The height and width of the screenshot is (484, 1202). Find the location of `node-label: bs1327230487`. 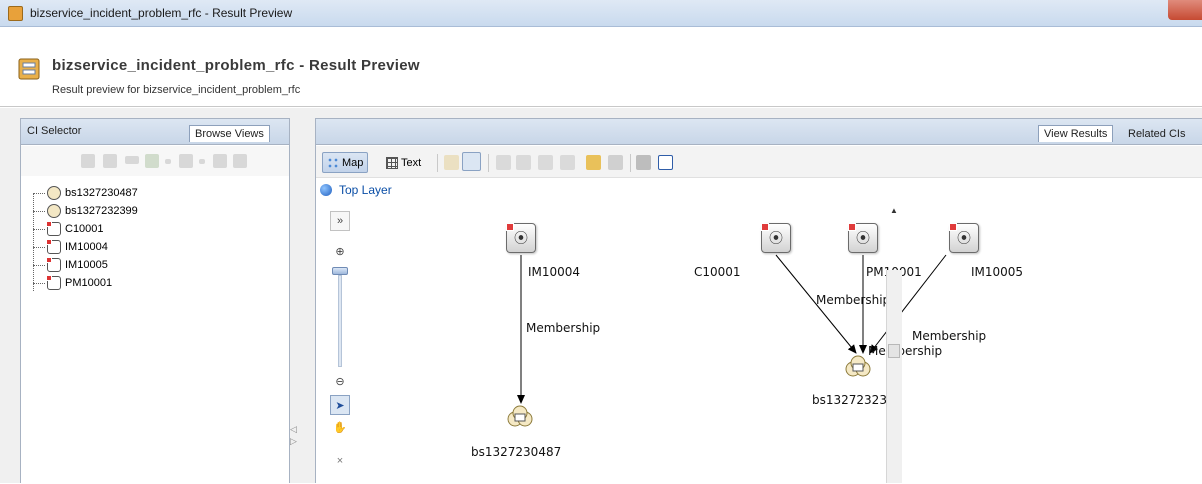

node-label: bs1327230487 is located at coordinates (516, 452).